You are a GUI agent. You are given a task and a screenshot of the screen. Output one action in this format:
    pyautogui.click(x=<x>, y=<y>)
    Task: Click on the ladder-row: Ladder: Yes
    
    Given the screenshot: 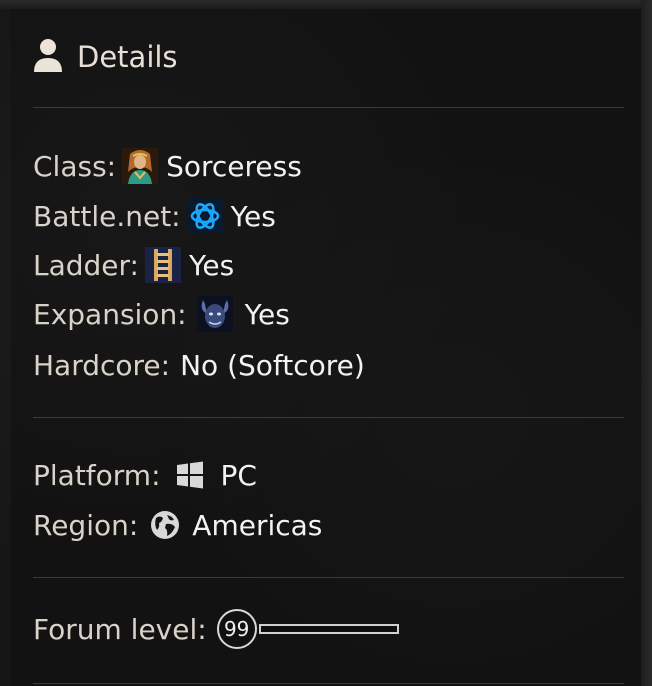 What is the action you would take?
    pyautogui.click(x=133, y=265)
    